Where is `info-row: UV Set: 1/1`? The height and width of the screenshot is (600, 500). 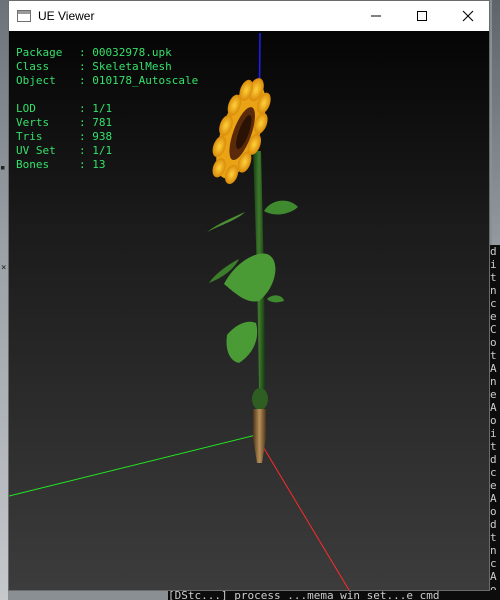 info-row: UV Set: 1/1 is located at coordinates (107, 151).